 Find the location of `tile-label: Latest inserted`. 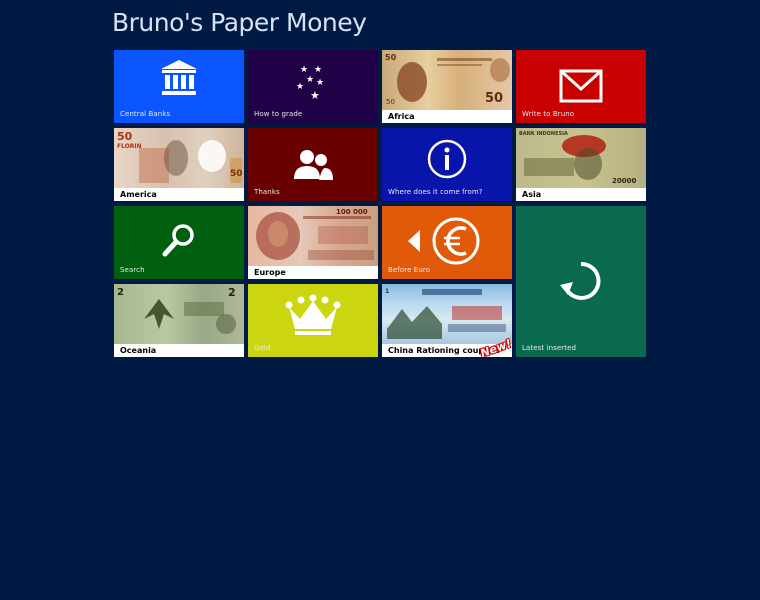

tile-label: Latest inserted is located at coordinates (549, 348).